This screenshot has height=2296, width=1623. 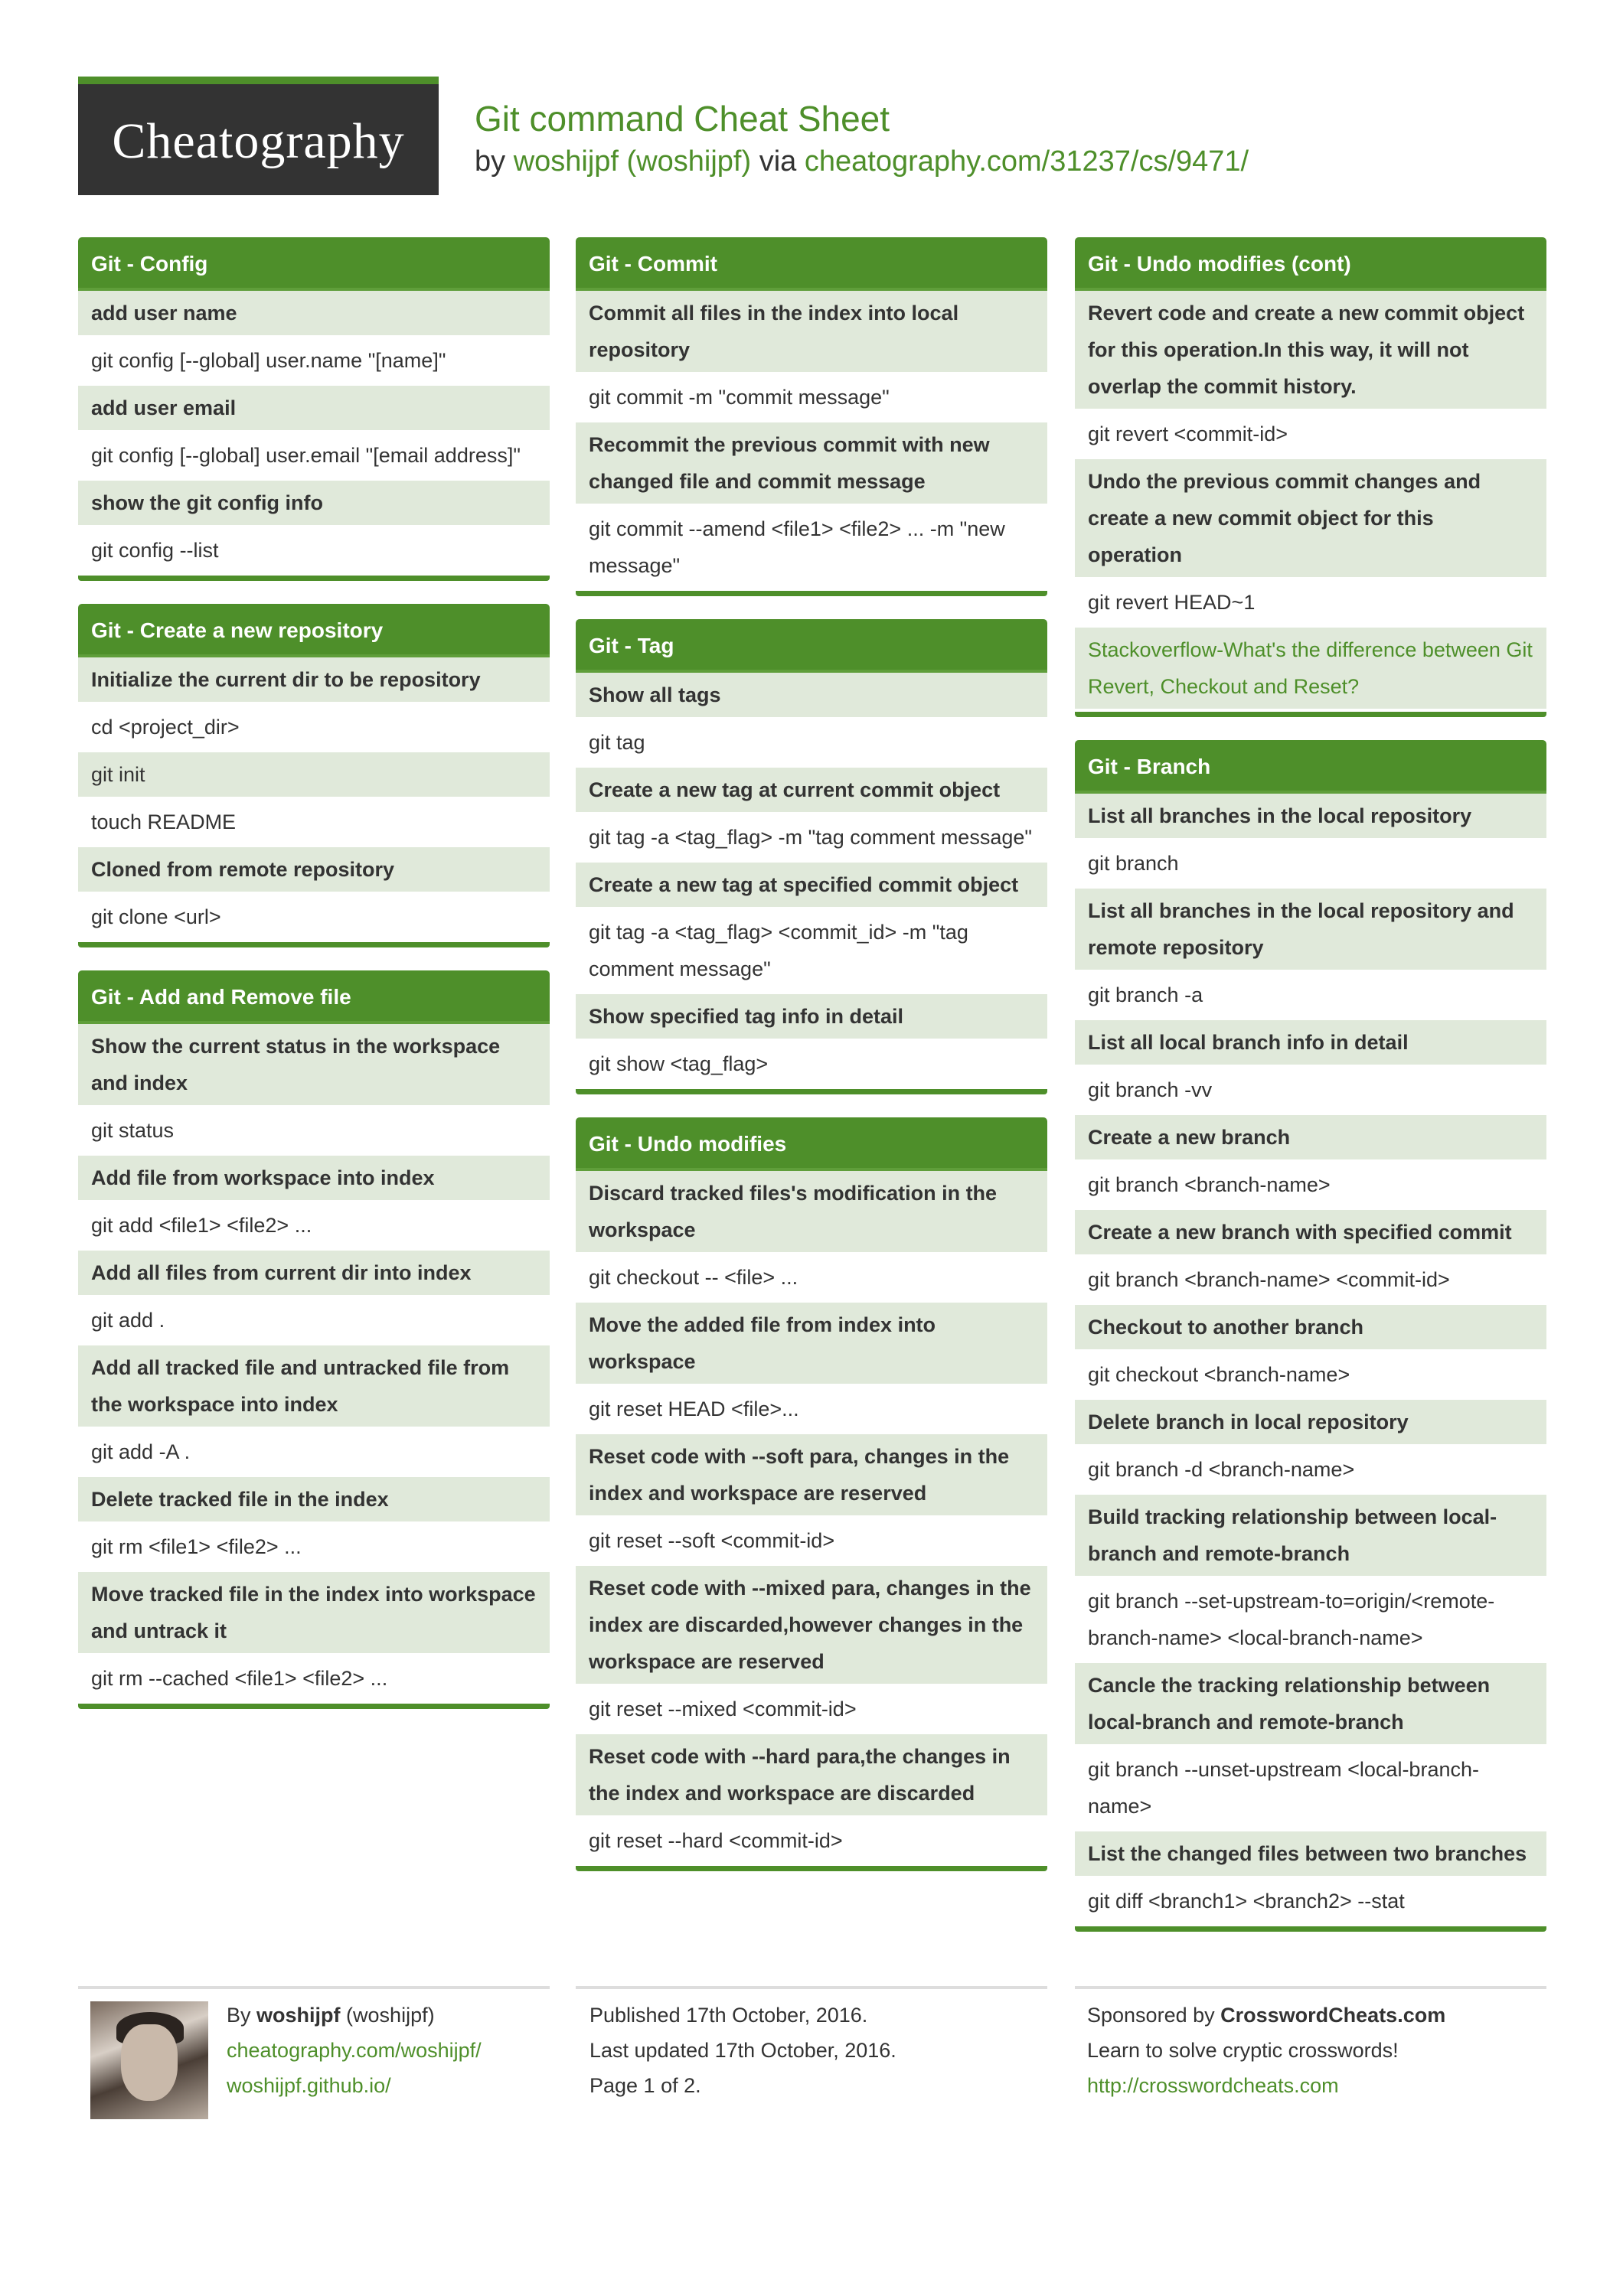 What do you see at coordinates (682, 119) in the screenshot?
I see `page-title: Git command Cheat Sheet` at bounding box center [682, 119].